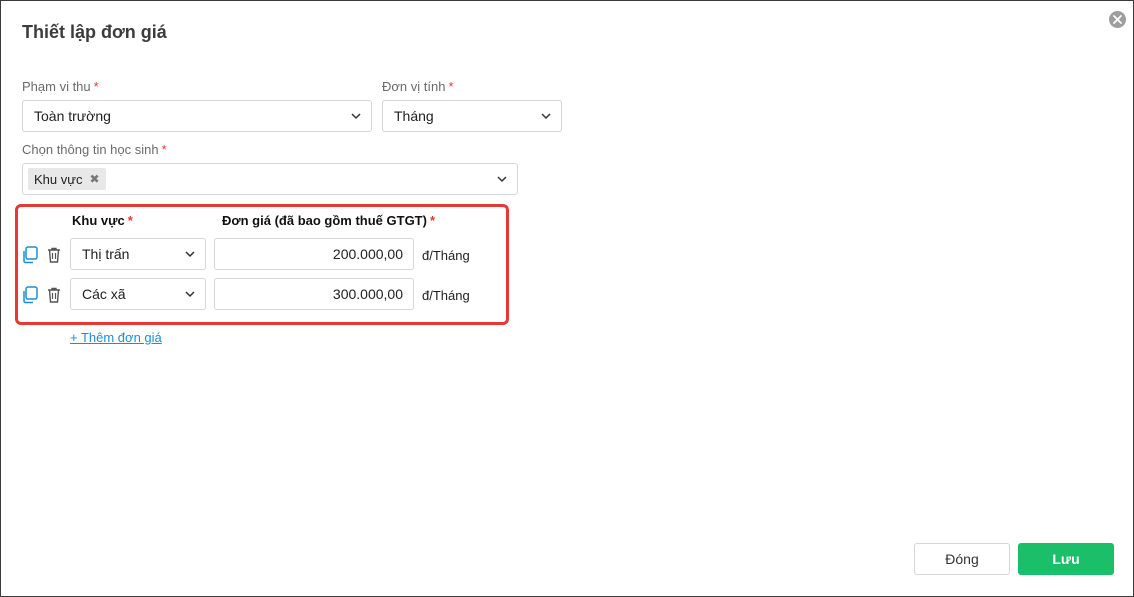  What do you see at coordinates (116, 337) in the screenshot?
I see `add-price-link: + Thêm đơn giá` at bounding box center [116, 337].